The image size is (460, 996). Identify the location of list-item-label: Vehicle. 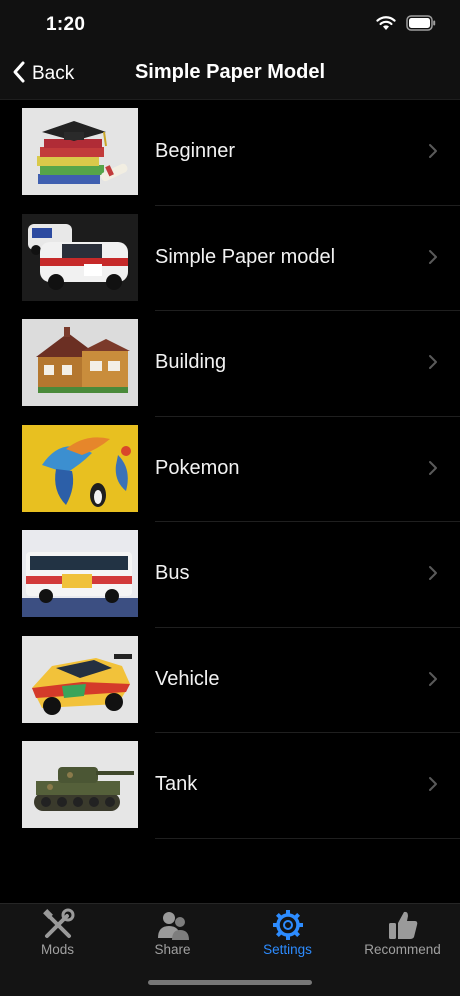
(187, 678).